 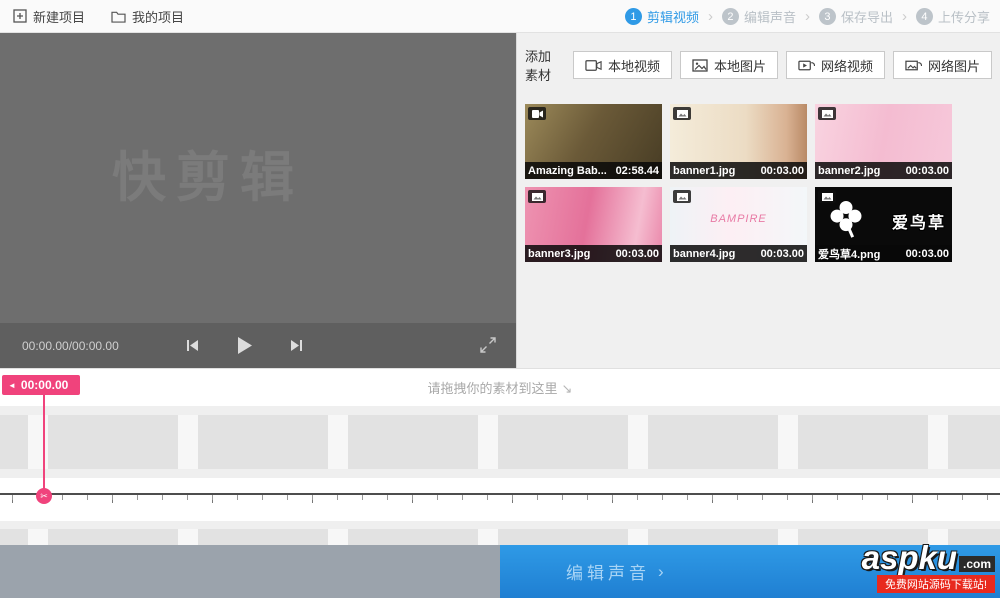 I want to click on site-tld: .com, so click(x=976, y=564).